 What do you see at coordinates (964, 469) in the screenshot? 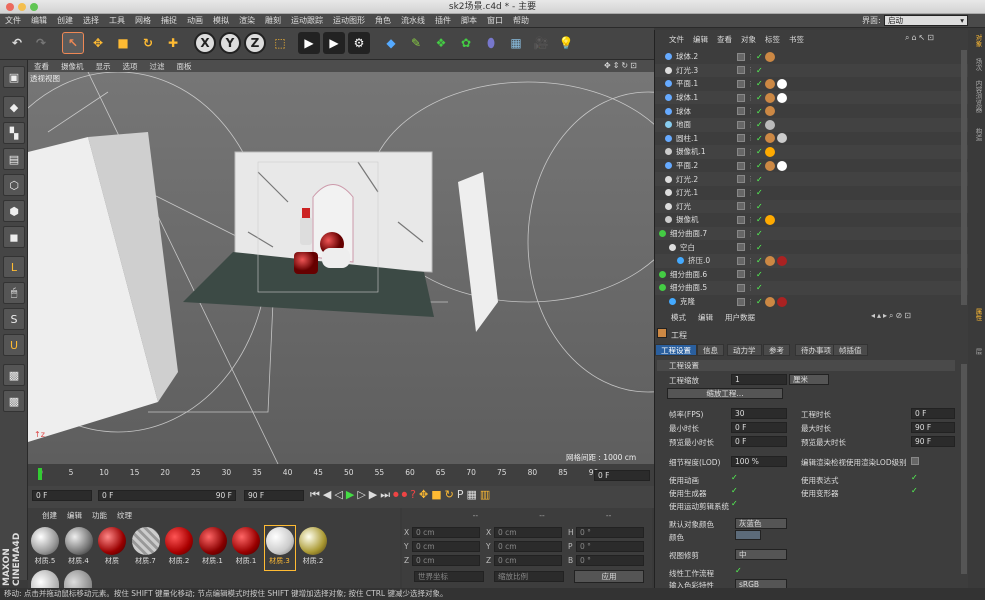
I see `attribute-scrollbar` at bounding box center [964, 469].